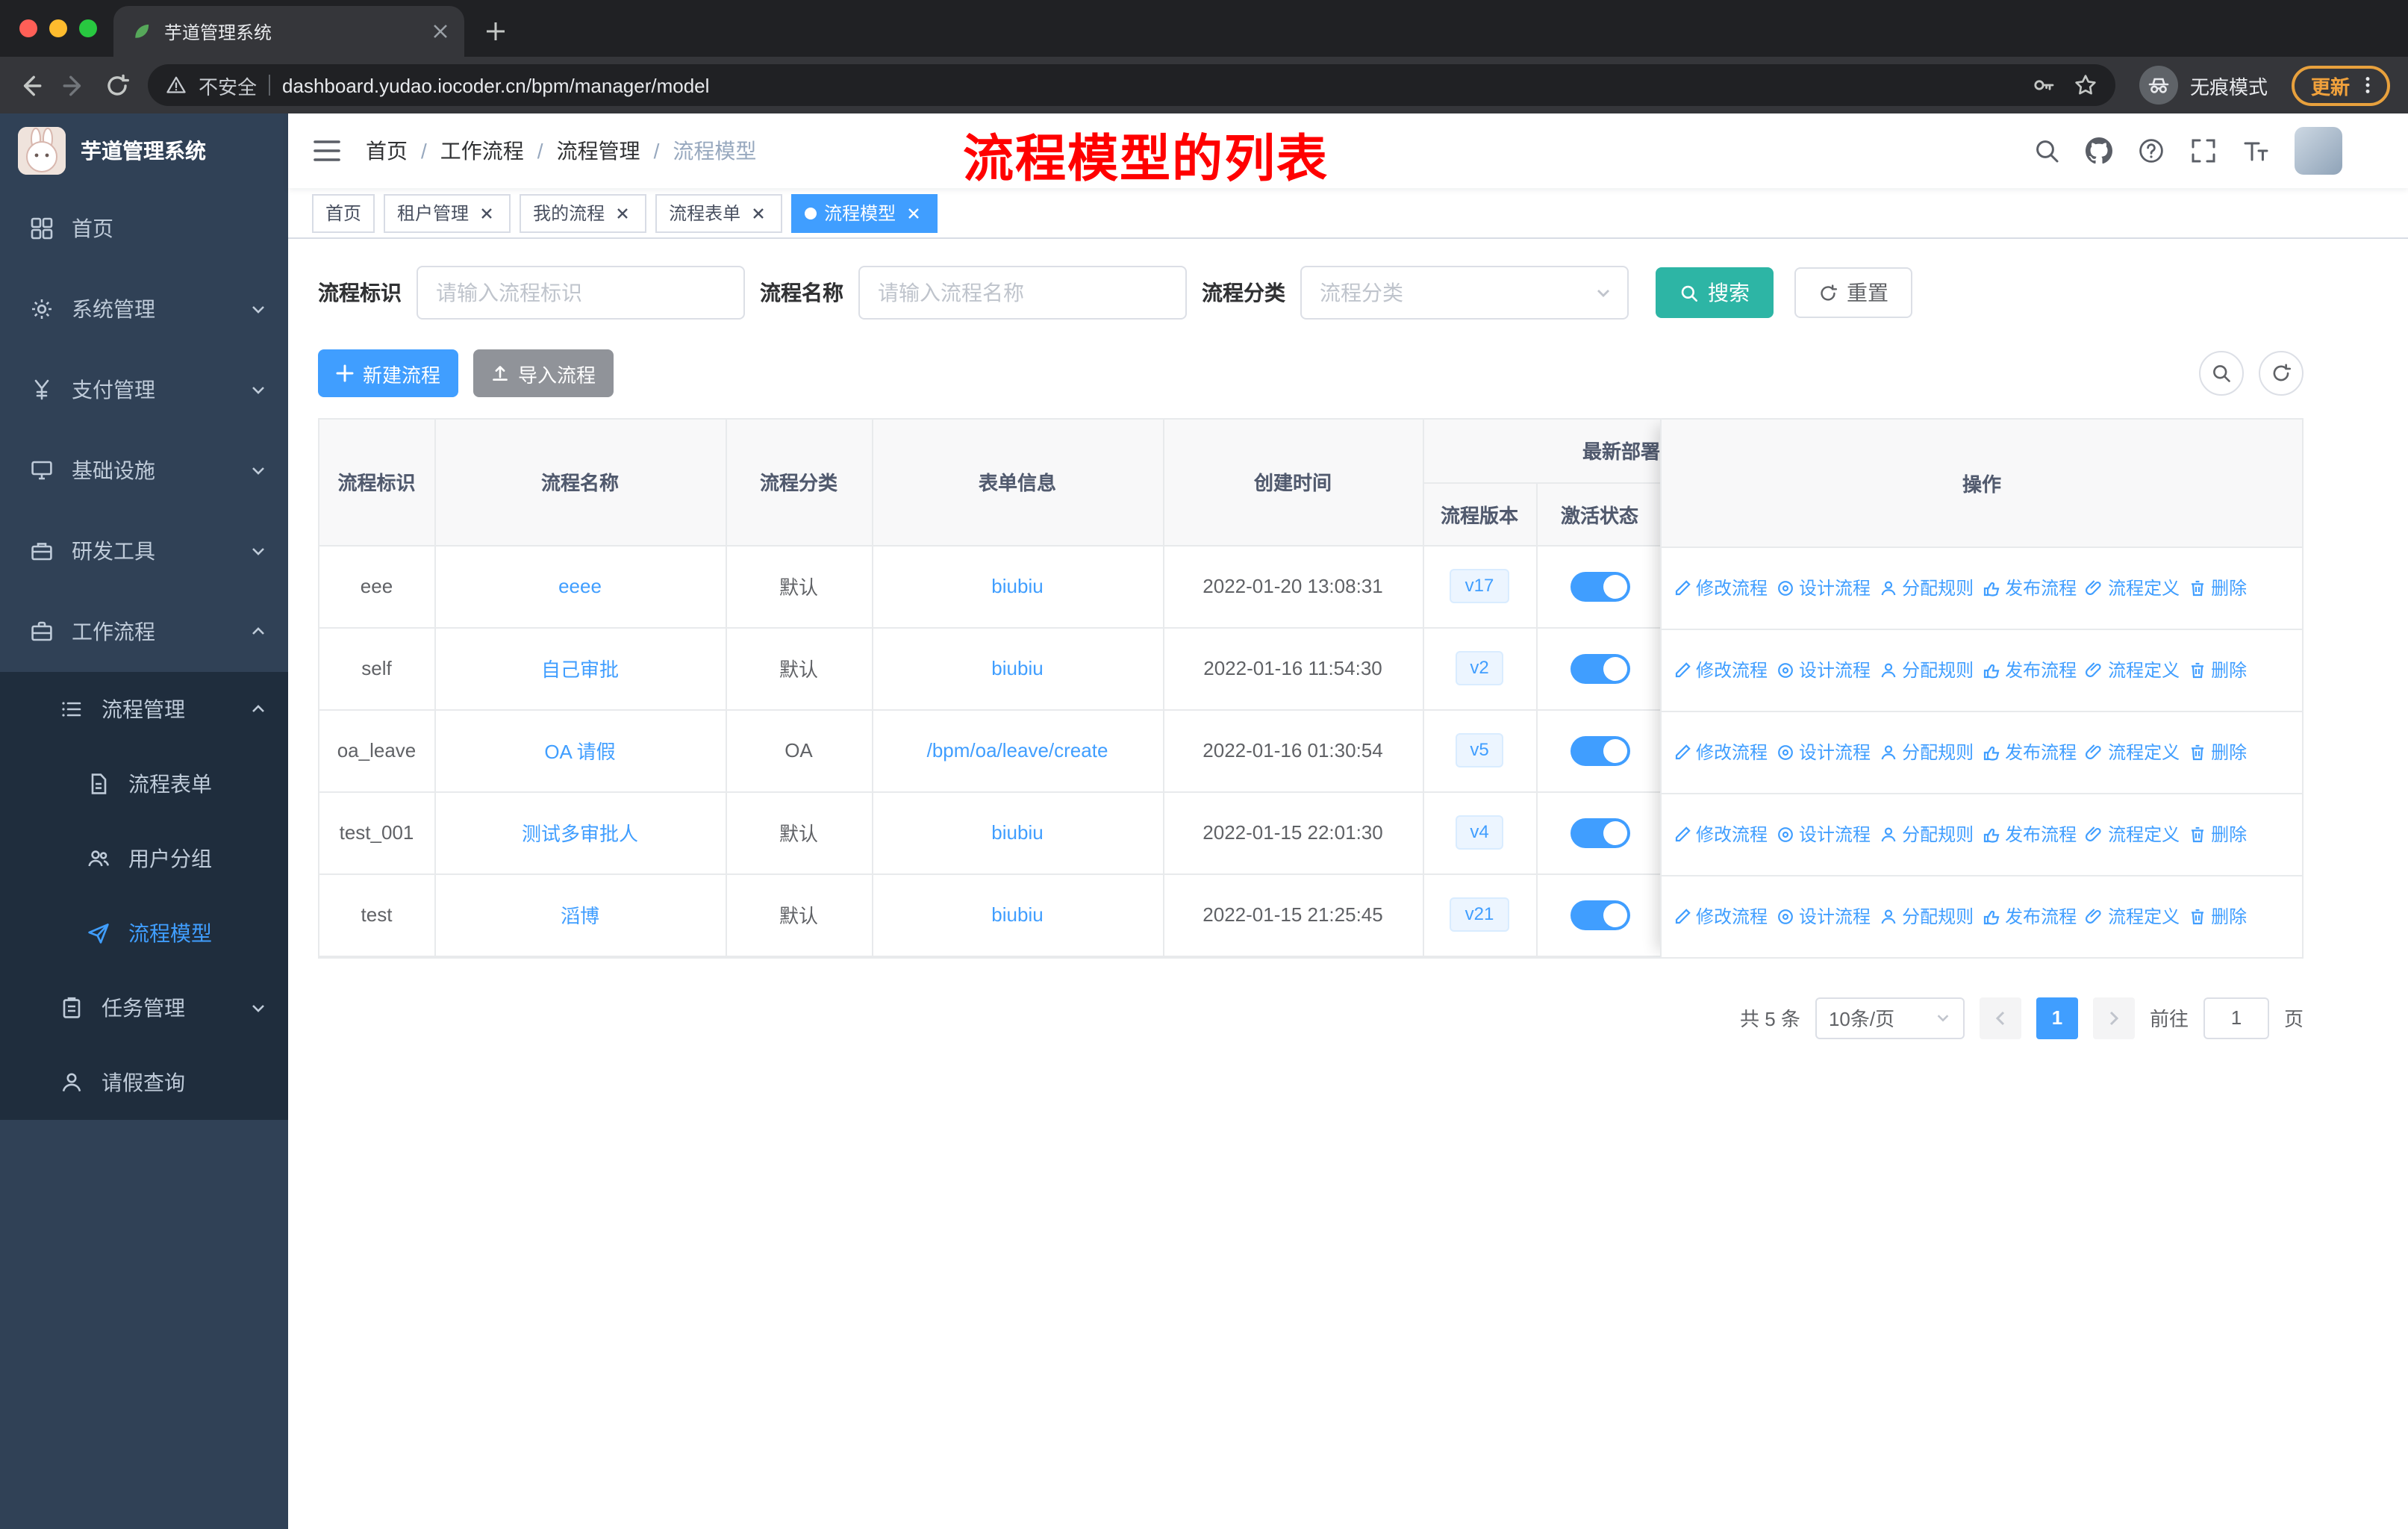 The height and width of the screenshot is (1529, 2408). Describe the element at coordinates (387, 151) in the screenshot. I see `breadcrumb-home: 首页` at that location.